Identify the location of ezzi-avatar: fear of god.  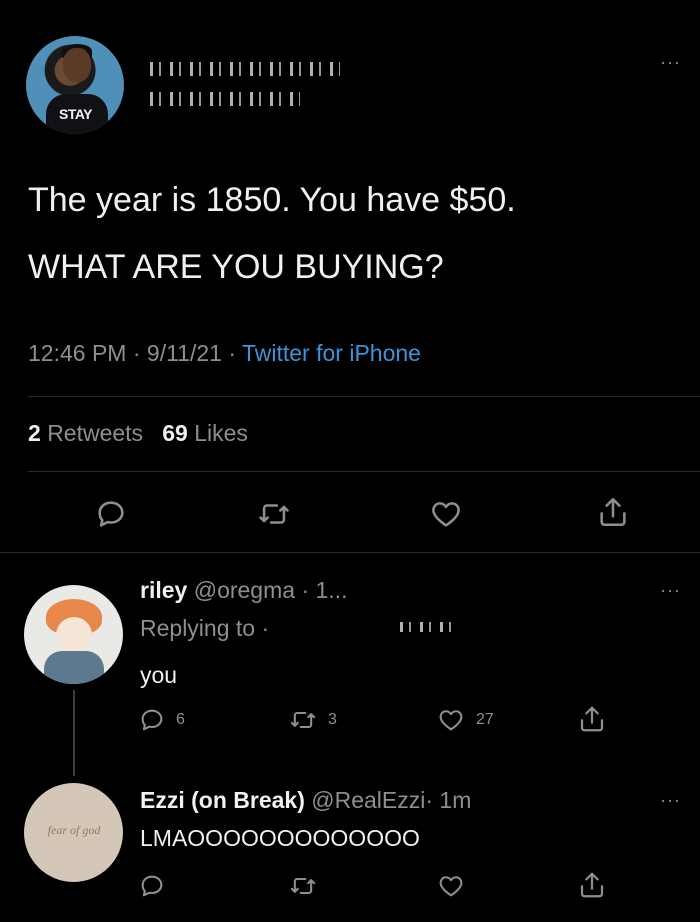
(73, 832).